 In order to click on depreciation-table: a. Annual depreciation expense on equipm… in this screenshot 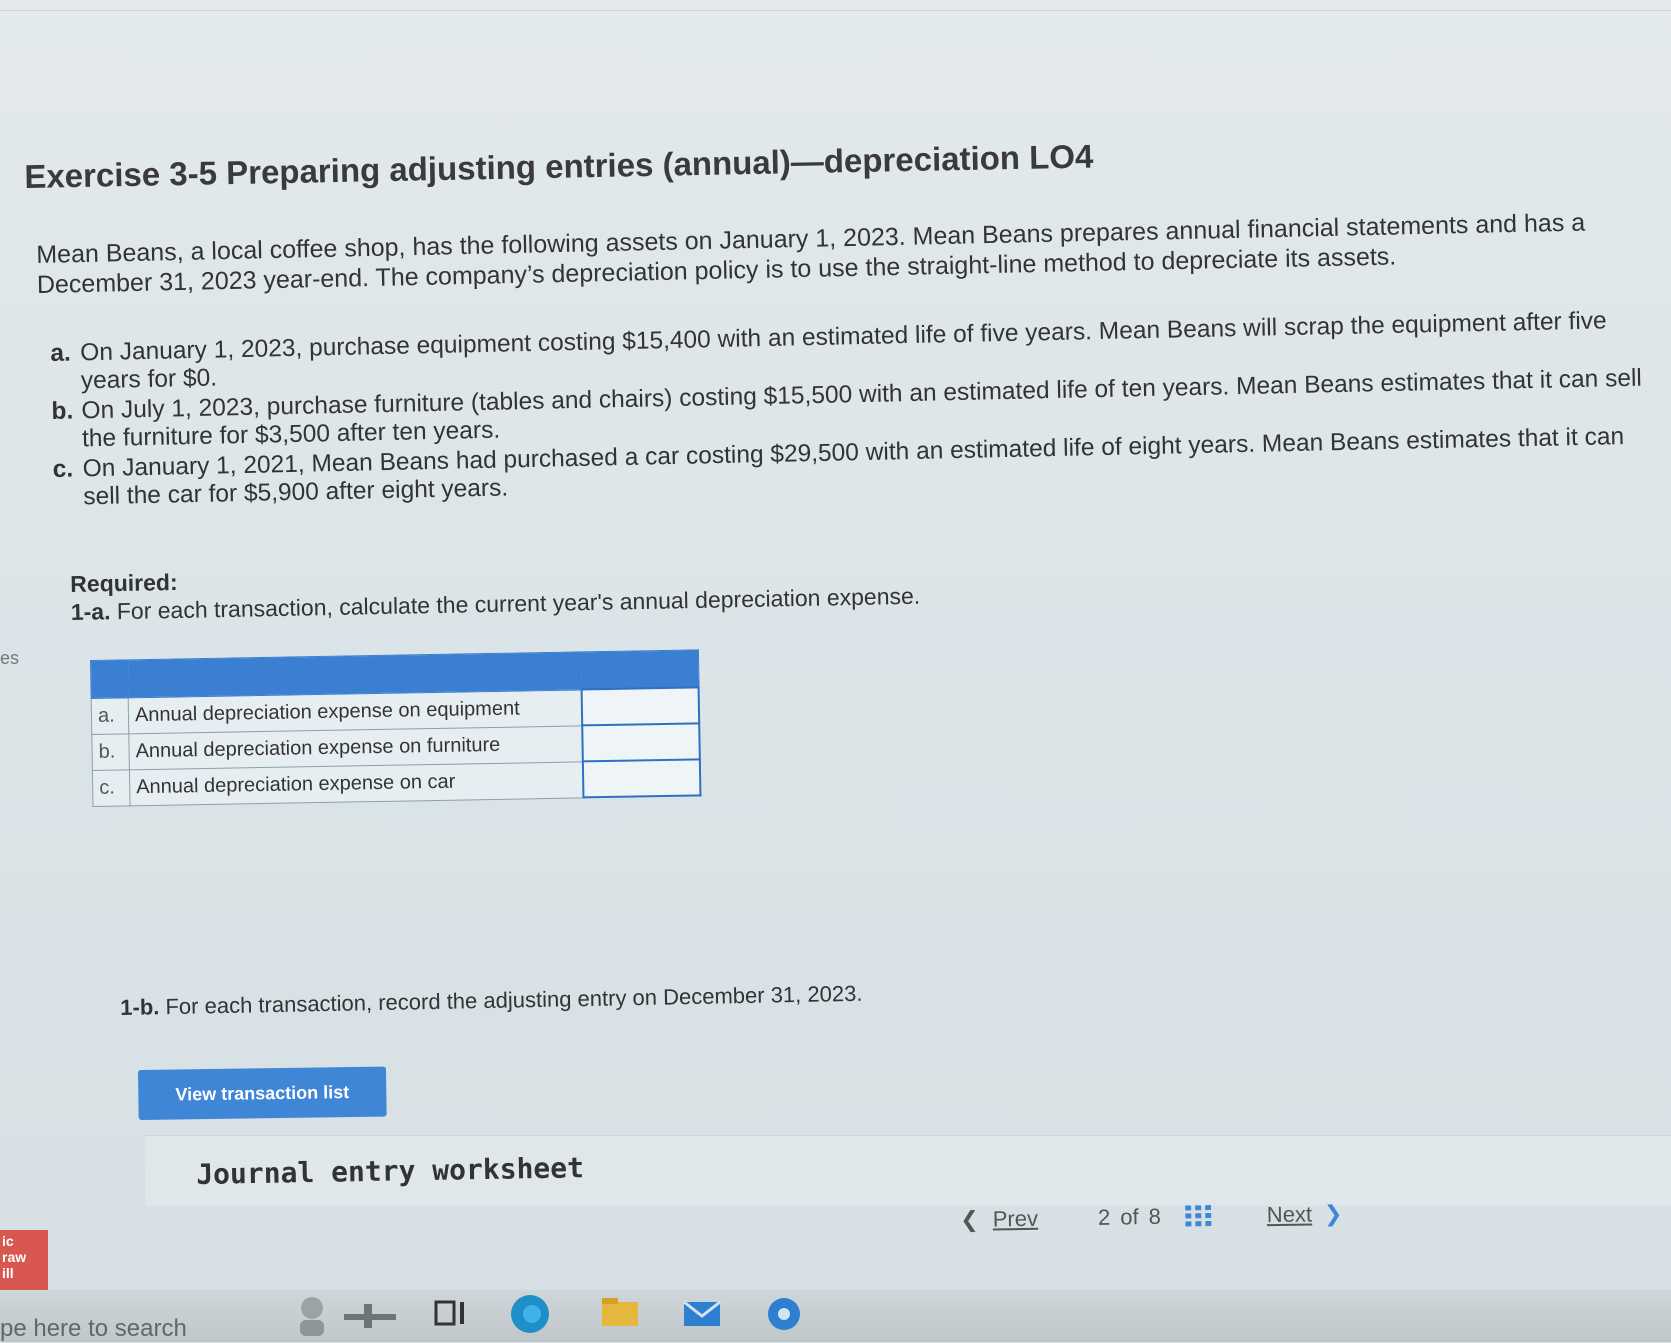, I will do `click(397, 728)`.